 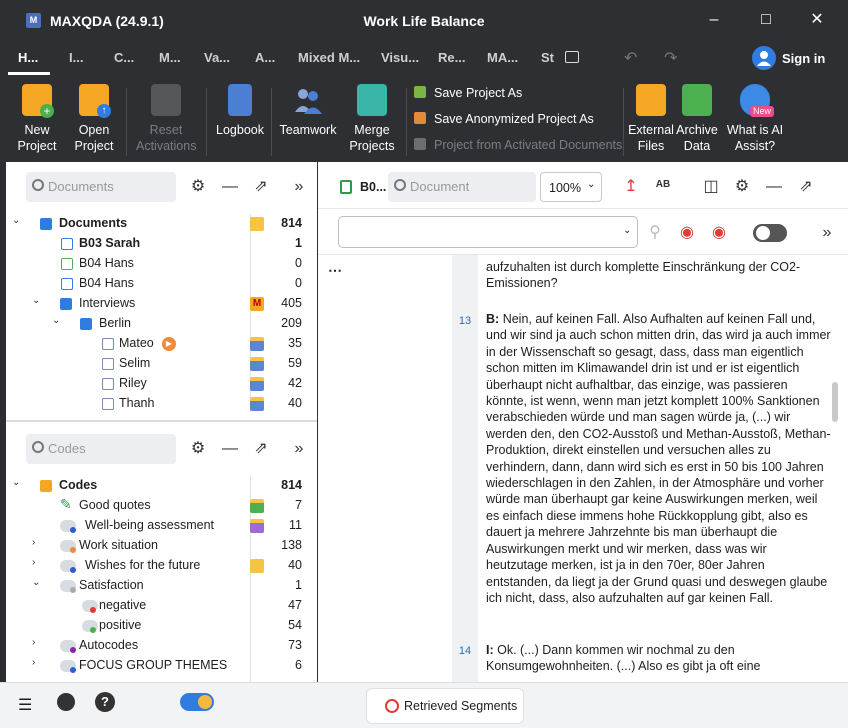 What do you see at coordinates (156, 244) in the screenshot?
I see `tree-row-document: B03 Sarah 1` at bounding box center [156, 244].